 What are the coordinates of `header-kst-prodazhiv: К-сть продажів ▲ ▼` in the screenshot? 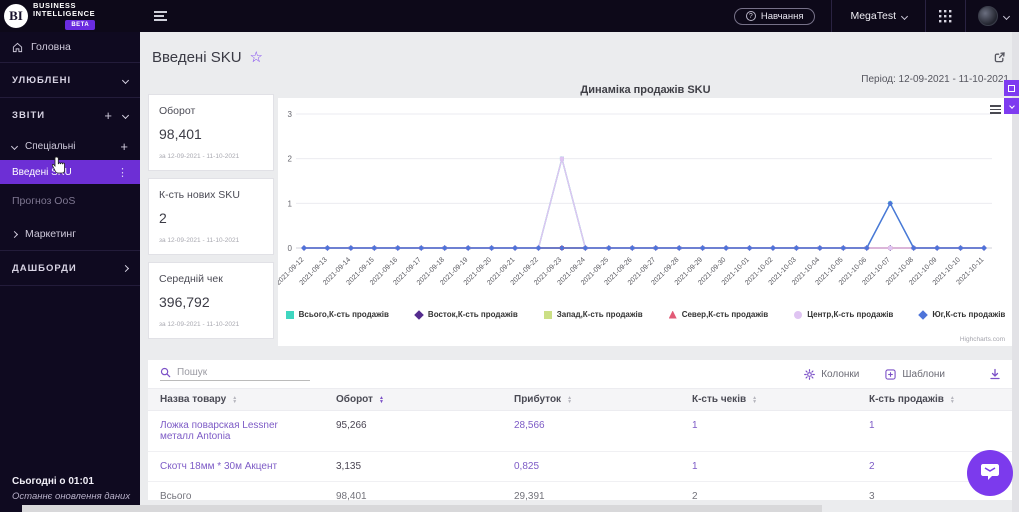 It's located at (935, 399).